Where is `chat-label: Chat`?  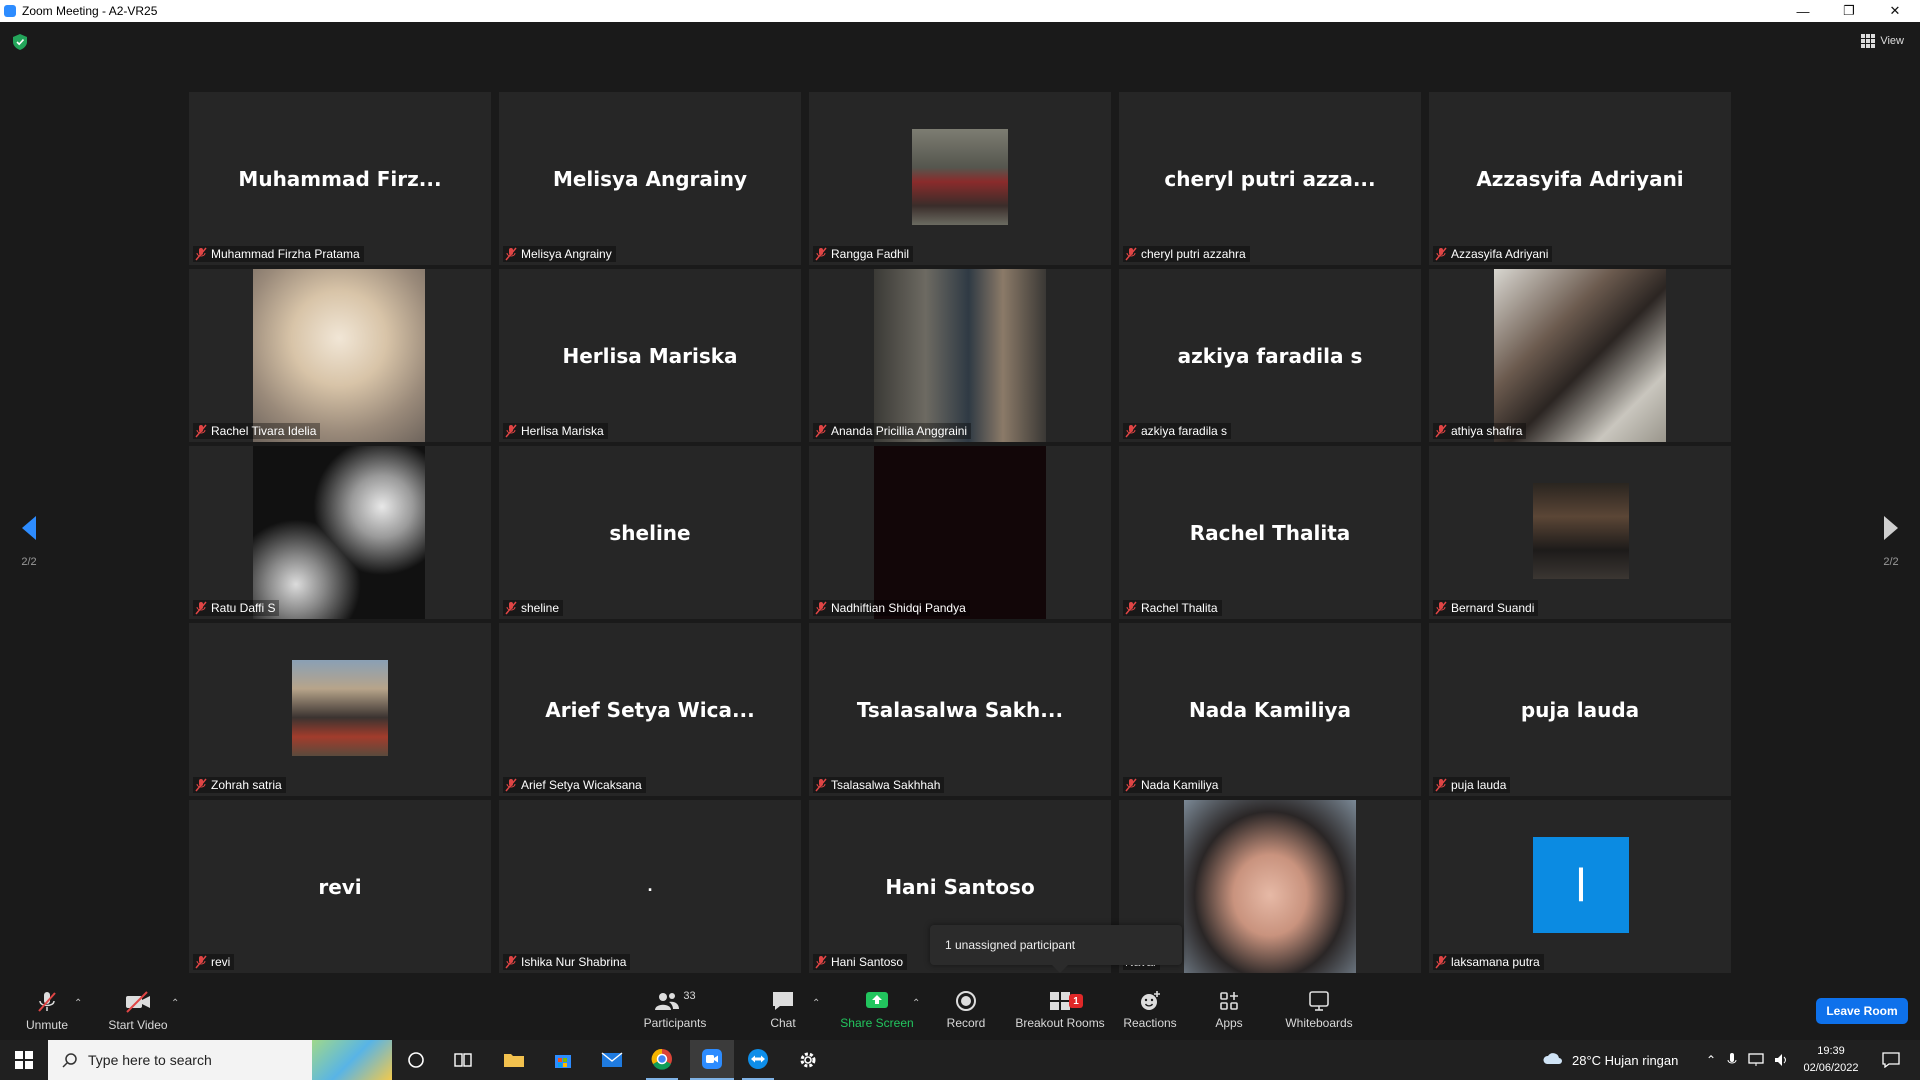
chat-label: Chat is located at coordinates (783, 1023).